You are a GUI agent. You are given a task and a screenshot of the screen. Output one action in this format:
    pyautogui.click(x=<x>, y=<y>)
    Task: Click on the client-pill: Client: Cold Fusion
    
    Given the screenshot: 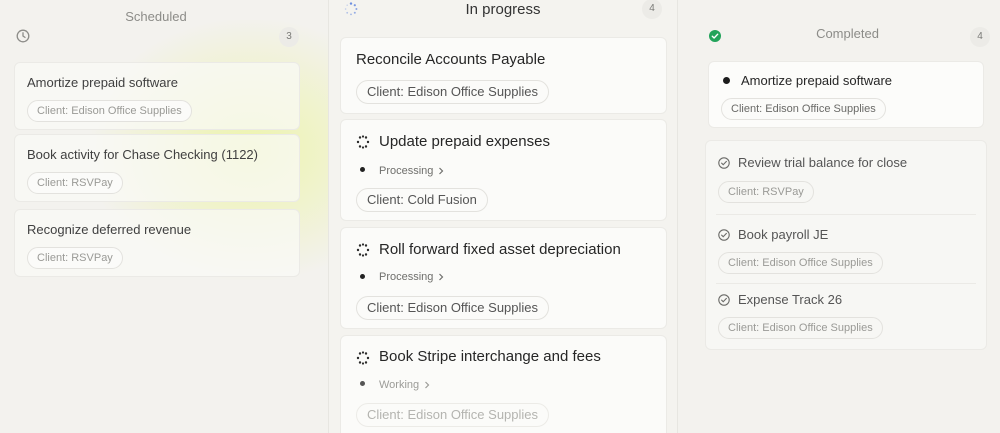 What is the action you would take?
    pyautogui.click(x=422, y=200)
    